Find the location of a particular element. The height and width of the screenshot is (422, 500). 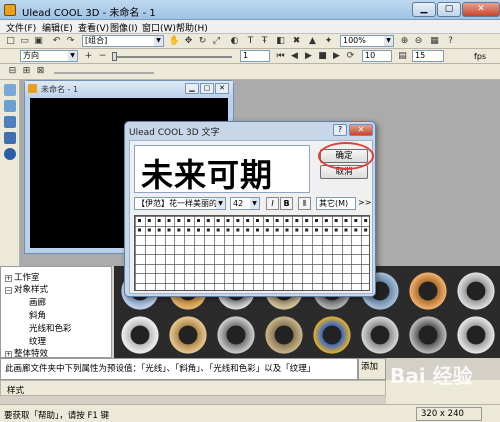

add-button: 添加 is located at coordinates (372, 369).